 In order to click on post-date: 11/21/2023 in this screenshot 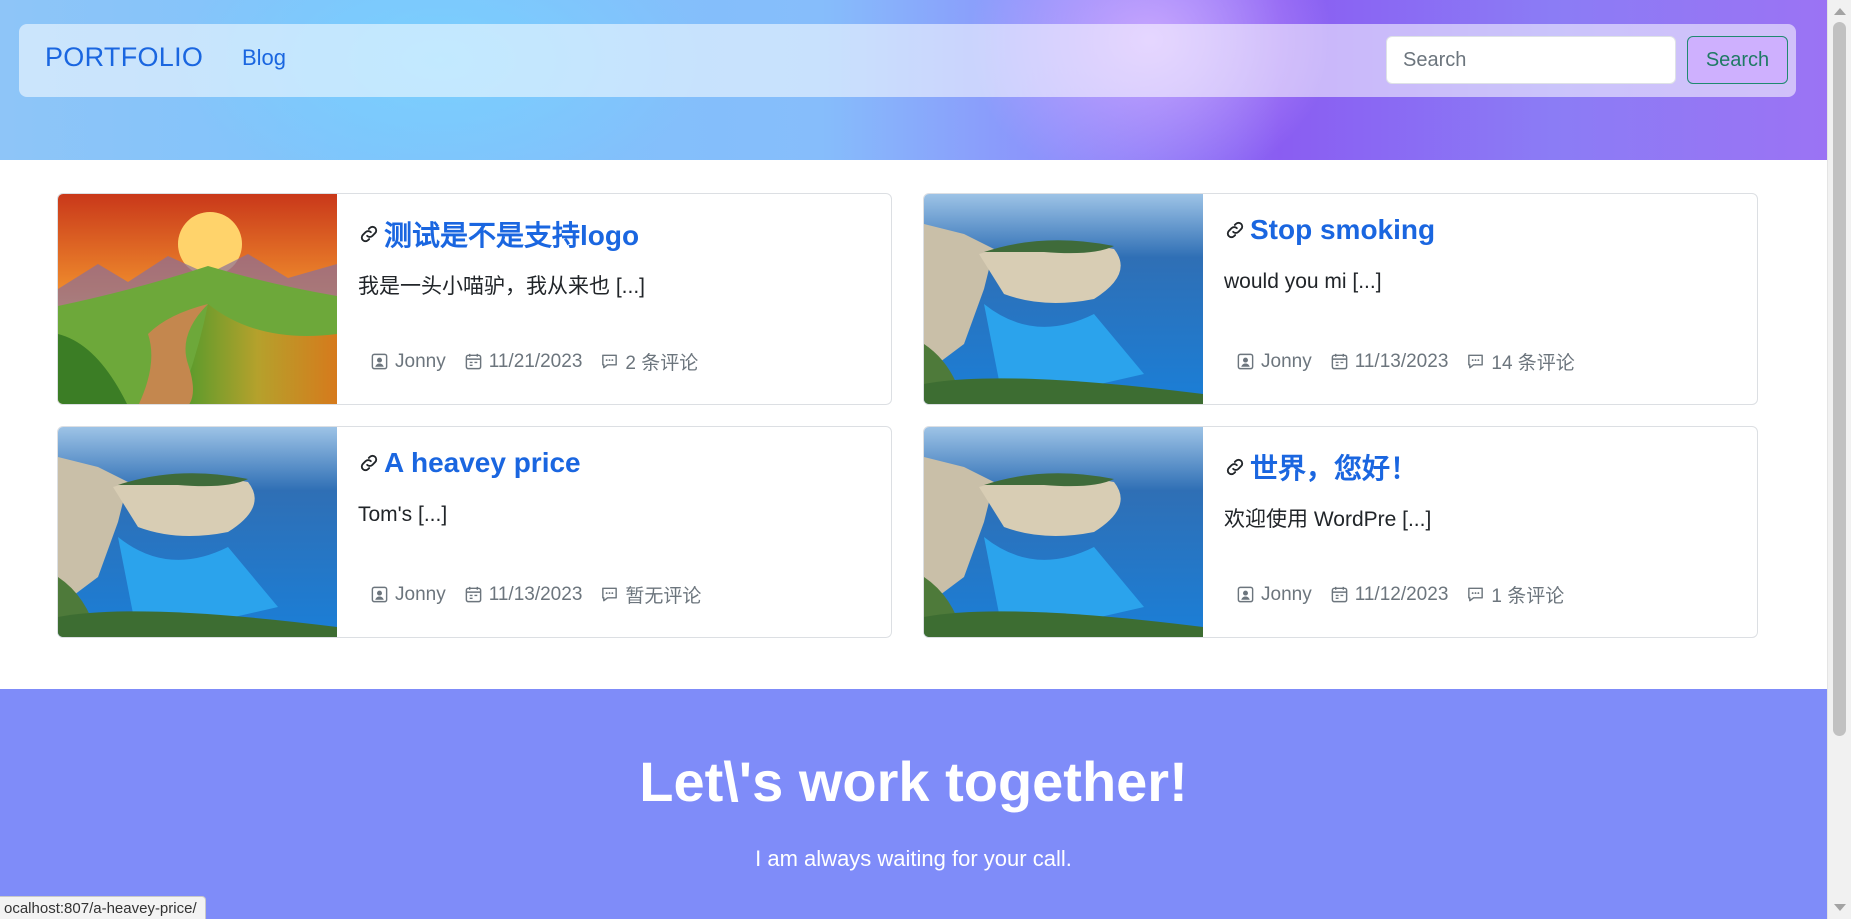, I will do `click(523, 361)`.